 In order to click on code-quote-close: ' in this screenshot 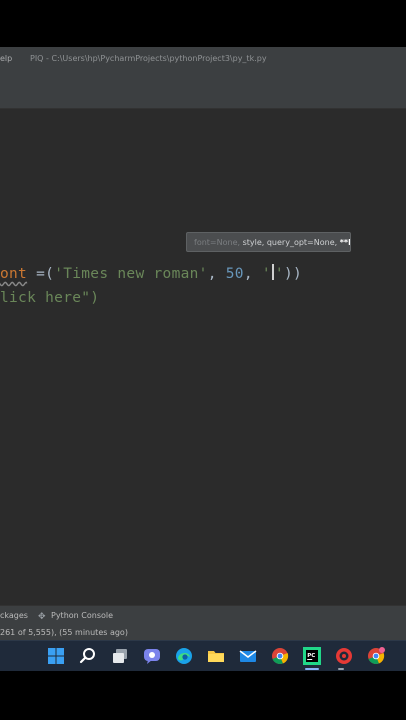, I will do `click(279, 274)`.